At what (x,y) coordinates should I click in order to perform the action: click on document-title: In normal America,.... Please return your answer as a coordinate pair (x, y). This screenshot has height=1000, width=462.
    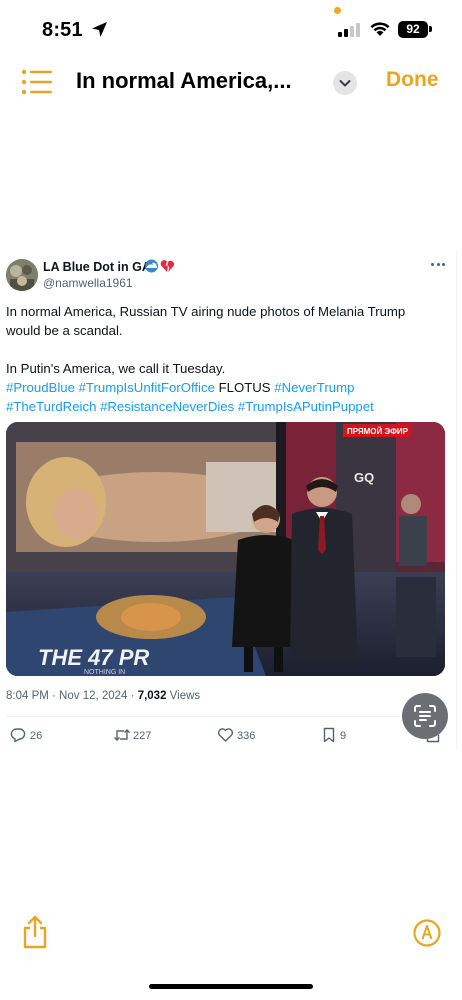
    Looking at the image, I should click on (184, 80).